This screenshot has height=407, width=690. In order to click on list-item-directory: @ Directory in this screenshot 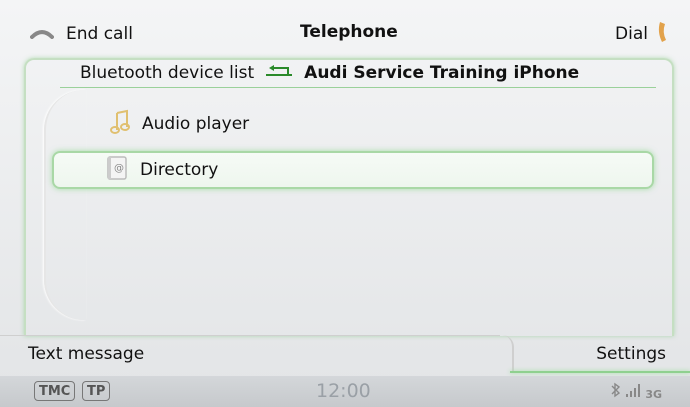, I will do `click(353, 170)`.